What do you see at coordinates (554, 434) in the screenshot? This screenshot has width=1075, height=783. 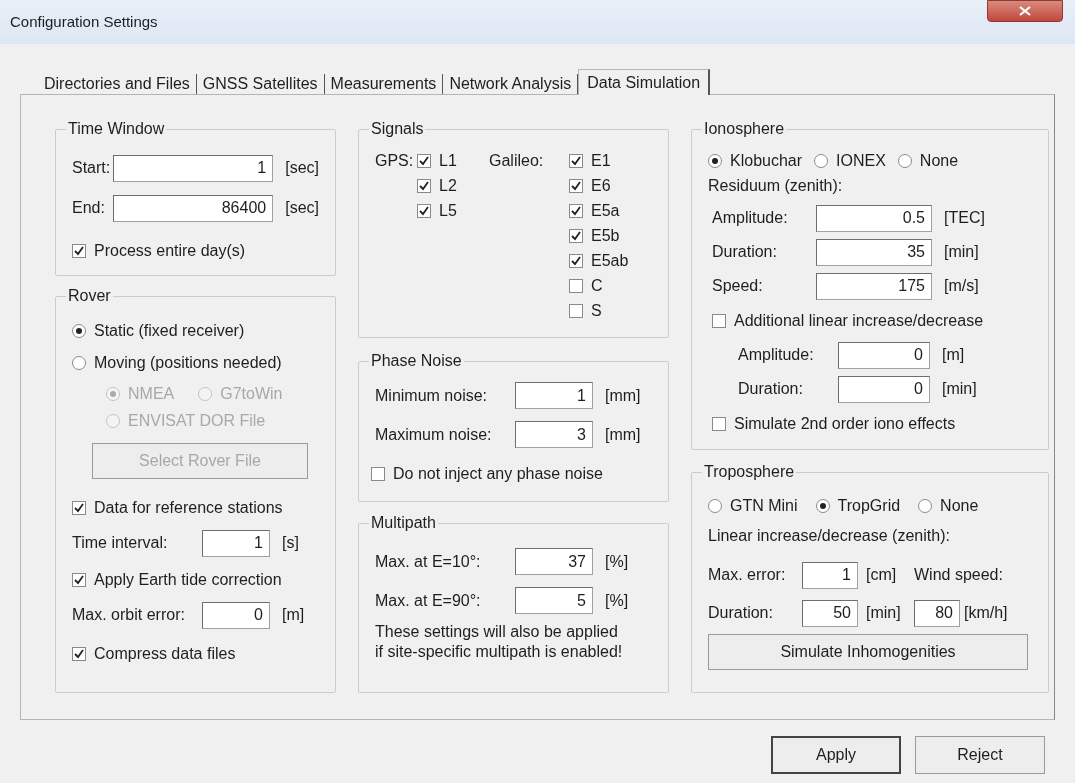 I see `input-field: 3` at bounding box center [554, 434].